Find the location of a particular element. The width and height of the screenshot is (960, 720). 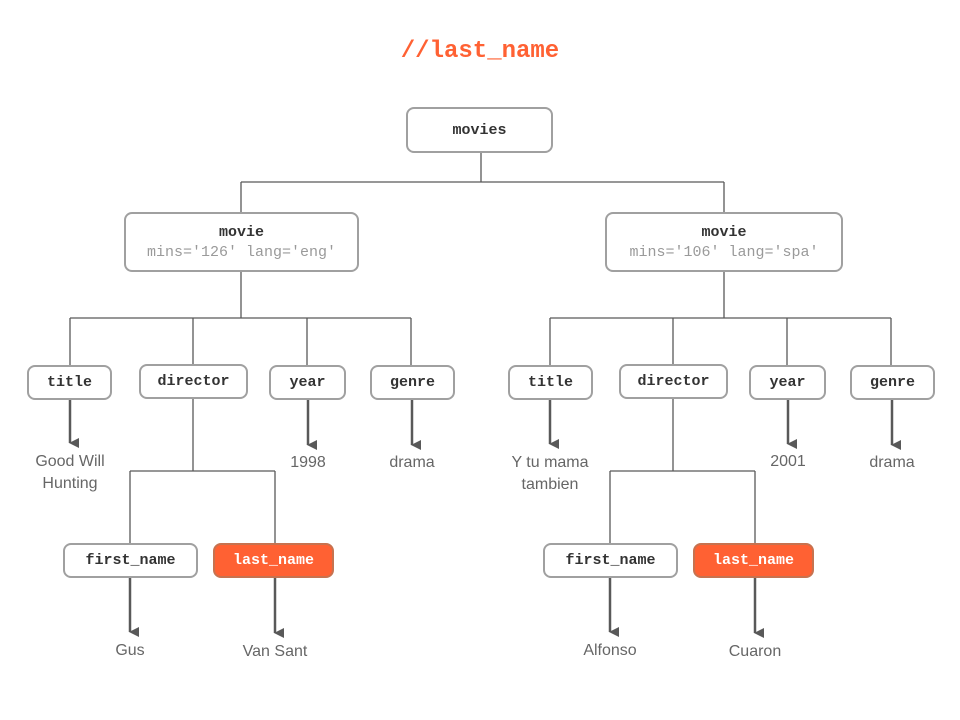

node-director-1: director is located at coordinates (193, 381).